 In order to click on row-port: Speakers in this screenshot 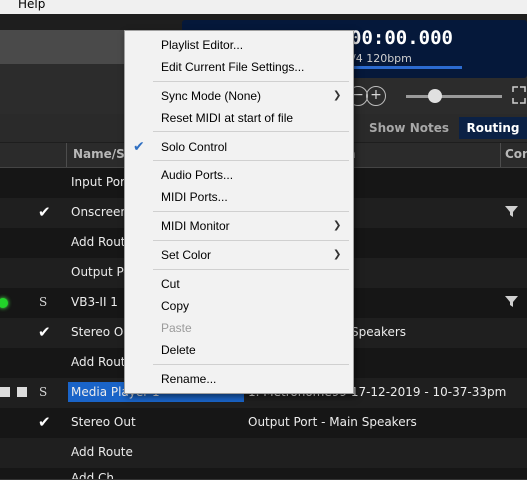, I will do `click(379, 332)`.